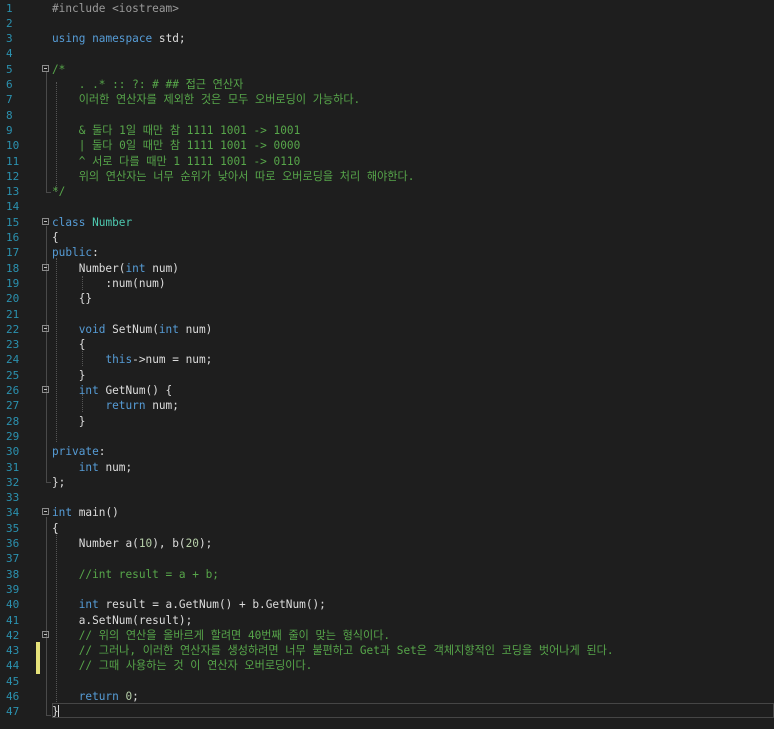  What do you see at coordinates (387, 344) in the screenshot?
I see `code-line: 23 {` at bounding box center [387, 344].